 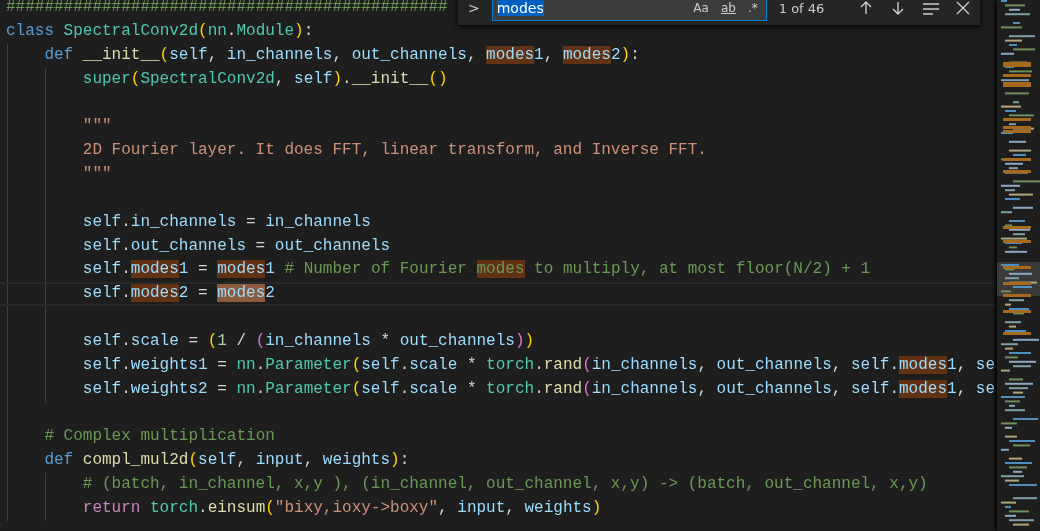 What do you see at coordinates (752, 8) in the screenshot?
I see `search-option-button: .*` at bounding box center [752, 8].